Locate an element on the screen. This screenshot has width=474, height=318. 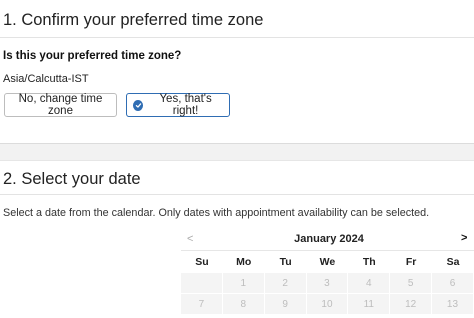
timezone-question: Is this your preferred time zone? is located at coordinates (92, 56).